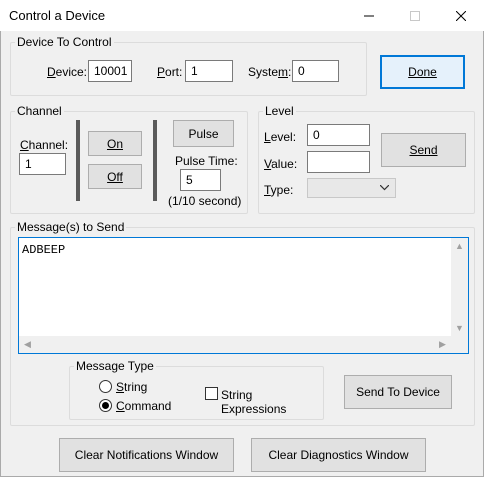 This screenshot has height=477, width=484. I want to click on command-radio-label: Command, so click(144, 406).